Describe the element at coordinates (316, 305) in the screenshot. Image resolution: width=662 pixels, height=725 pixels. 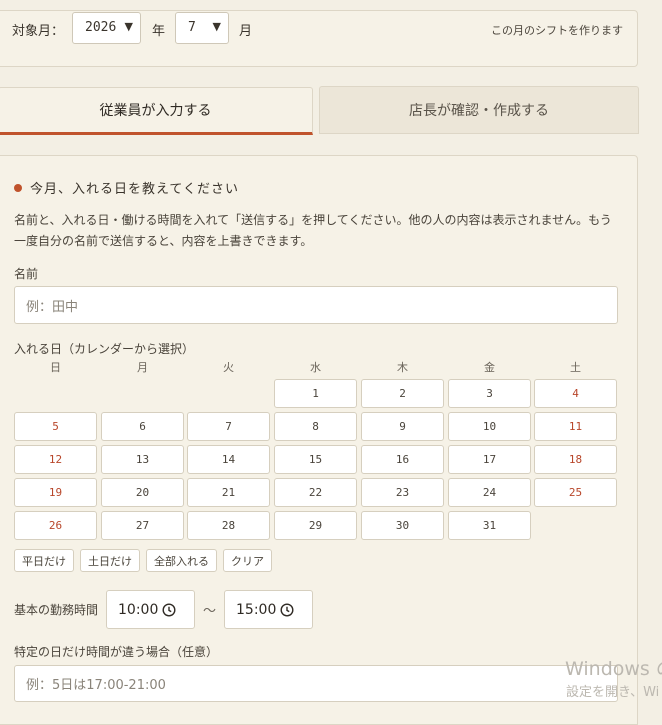
I see `name-input: 例：田中` at that location.